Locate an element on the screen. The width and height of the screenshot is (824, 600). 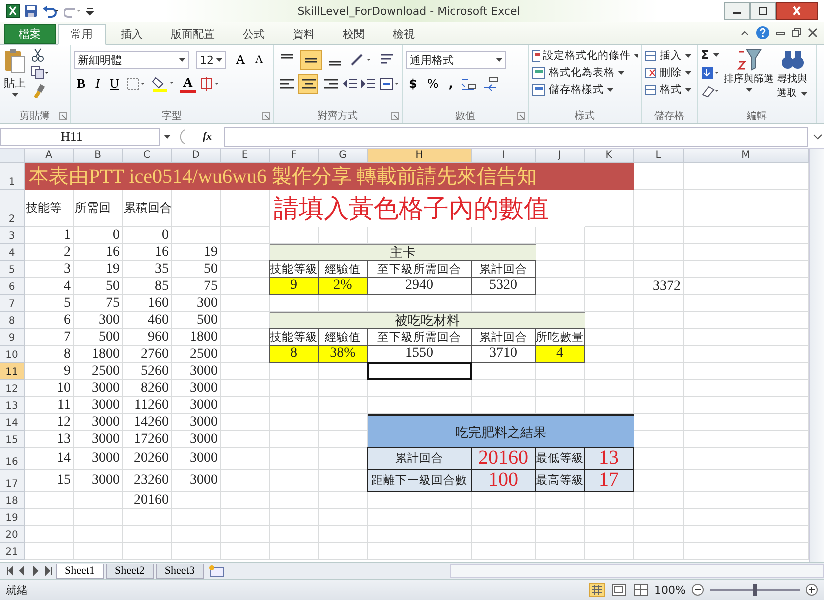
comma-button: , is located at coordinates (451, 84).